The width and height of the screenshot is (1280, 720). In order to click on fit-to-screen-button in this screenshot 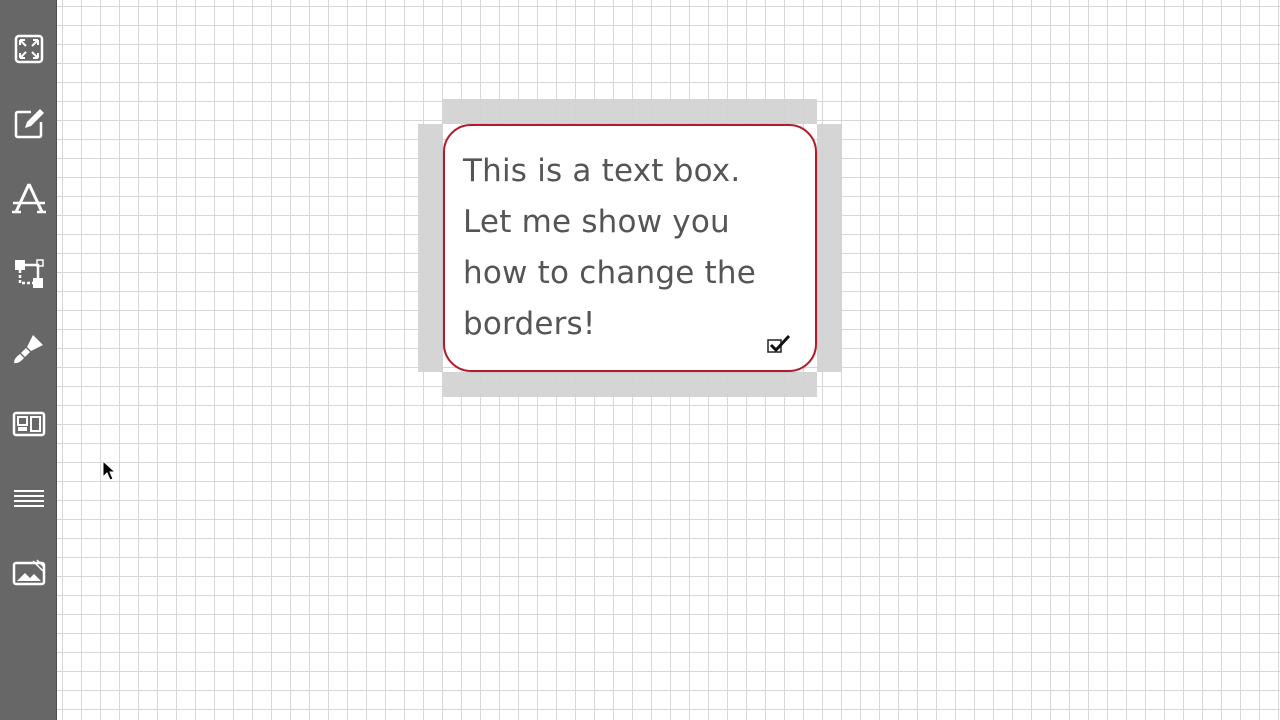, I will do `click(29, 49)`.